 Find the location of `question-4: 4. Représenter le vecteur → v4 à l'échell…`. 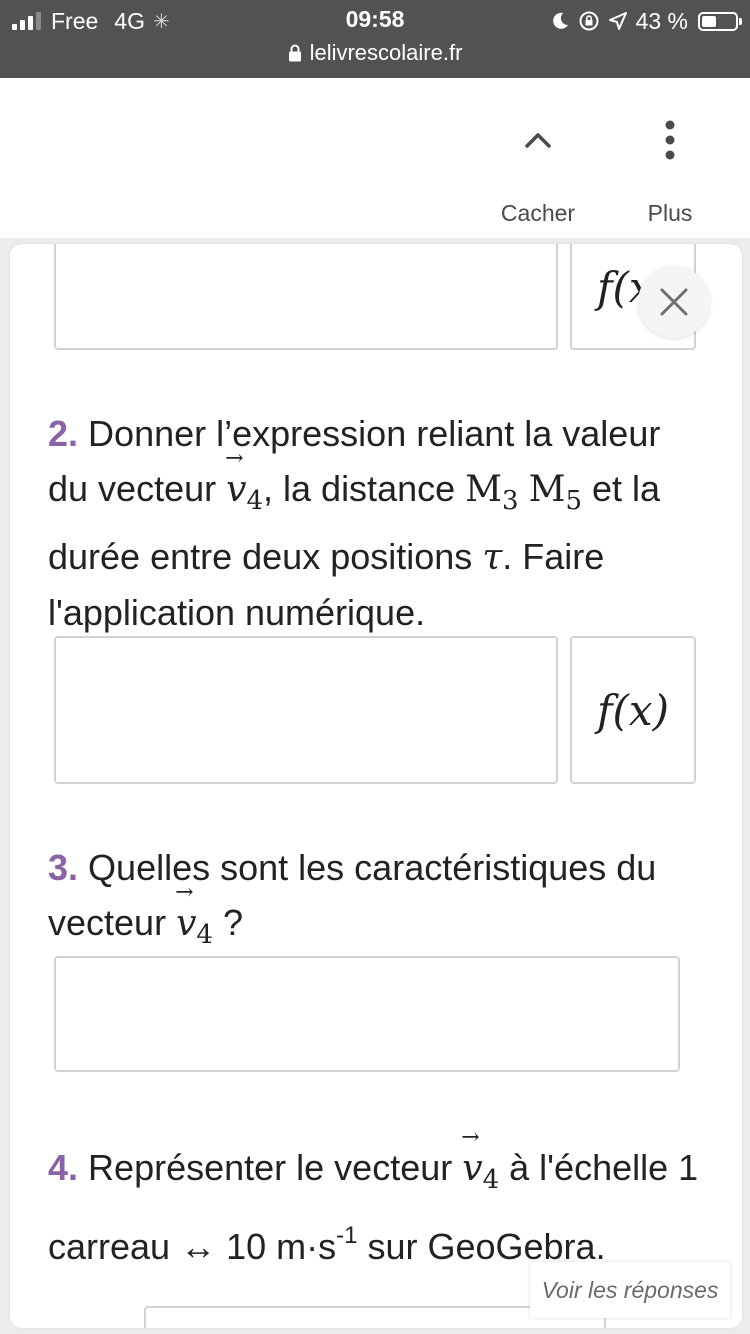

question-4: 4. Représenter le vecteur → v4 à l'échell… is located at coordinates (373, 1196).